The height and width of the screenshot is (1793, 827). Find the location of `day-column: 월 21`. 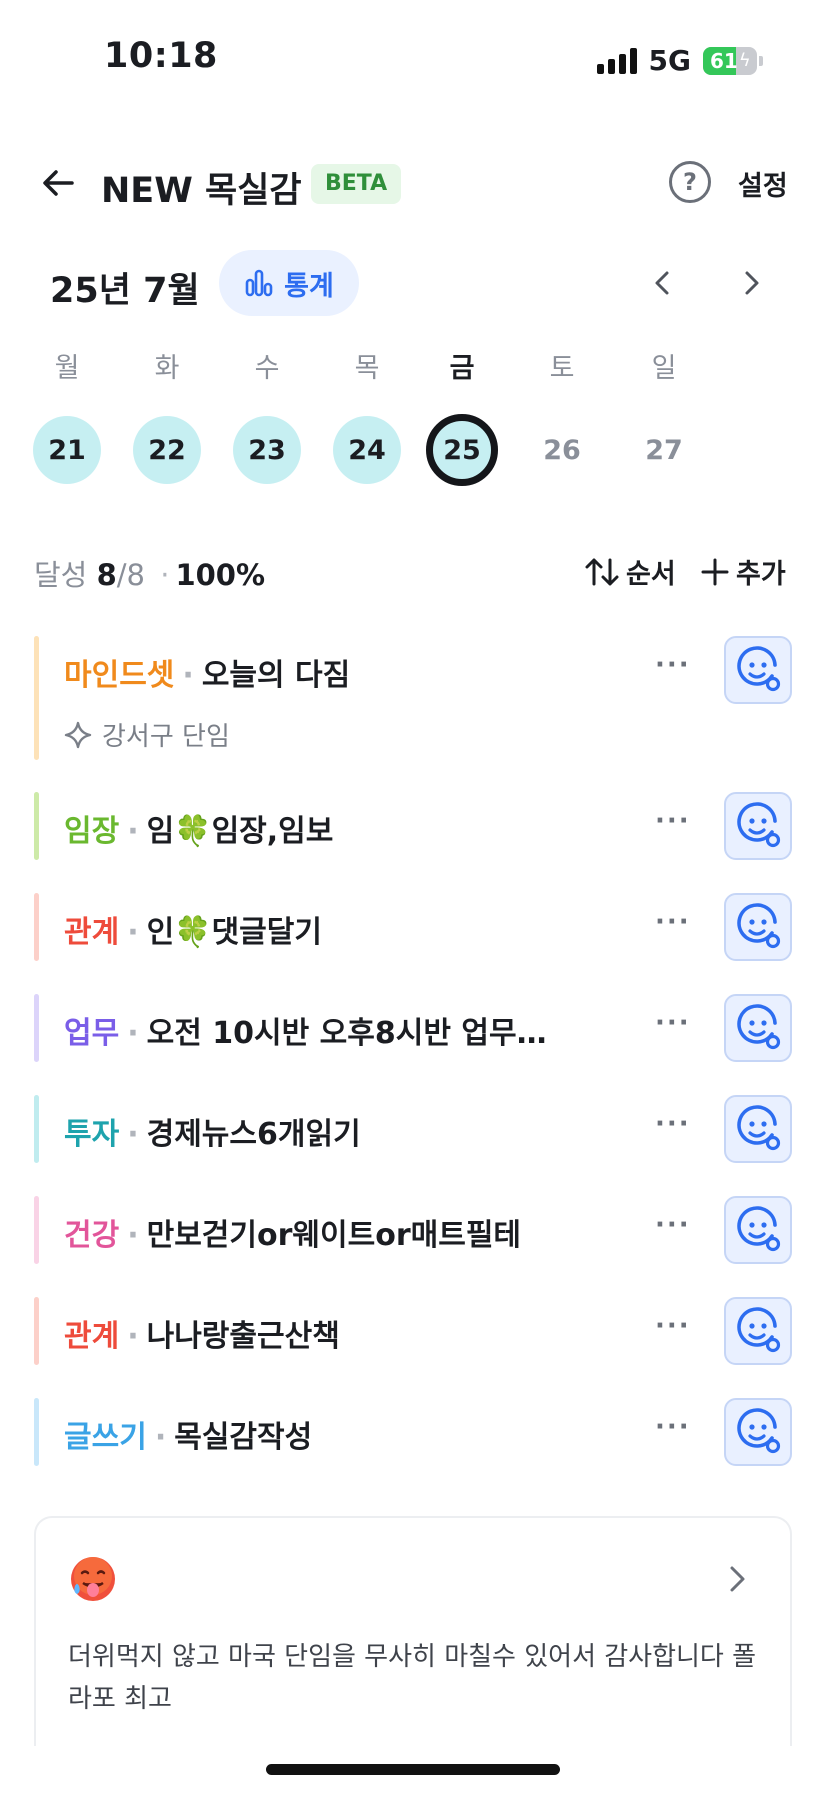

day-column: 월 21 is located at coordinates (67, 418).